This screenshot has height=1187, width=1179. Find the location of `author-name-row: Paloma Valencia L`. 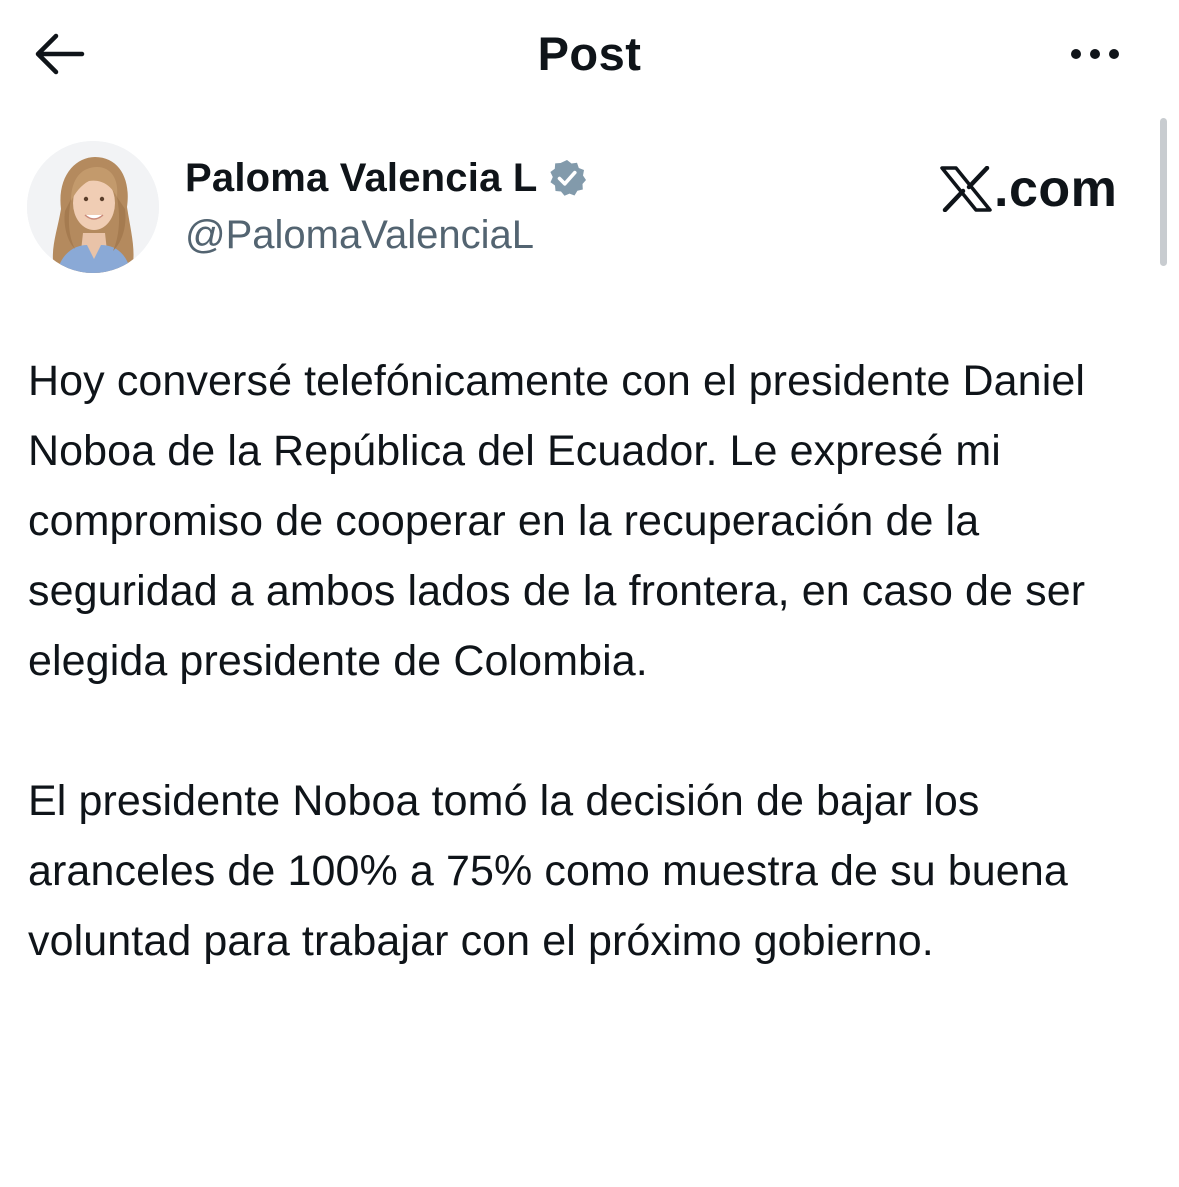

author-name-row: Paloma Valencia L is located at coordinates (386, 178).